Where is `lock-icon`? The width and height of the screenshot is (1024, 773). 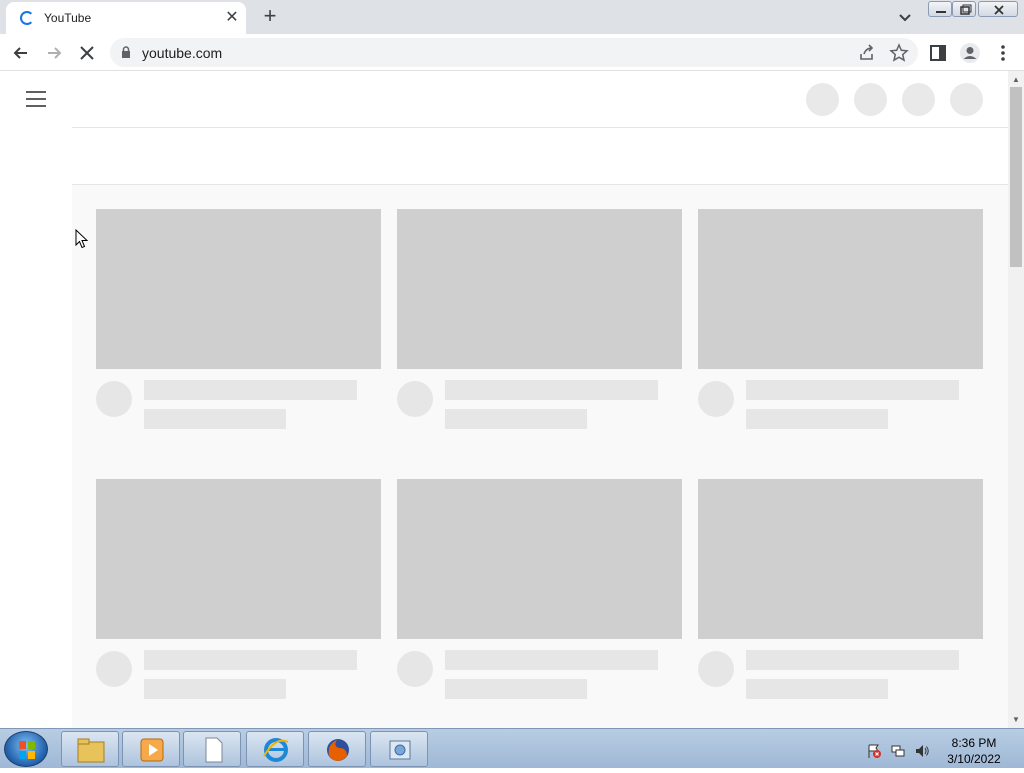
lock-icon is located at coordinates (126, 52).